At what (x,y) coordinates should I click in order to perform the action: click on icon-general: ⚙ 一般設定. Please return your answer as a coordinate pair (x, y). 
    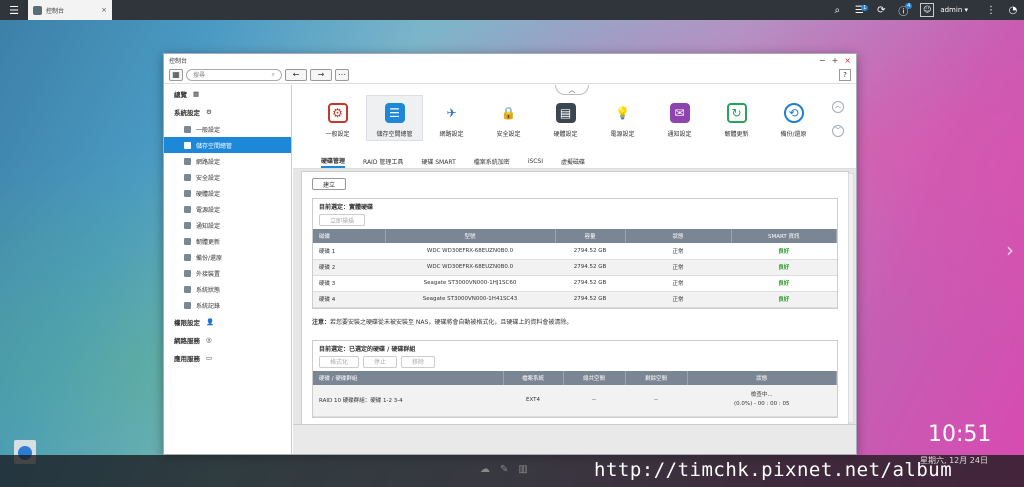
    Looking at the image, I should click on (337, 127).